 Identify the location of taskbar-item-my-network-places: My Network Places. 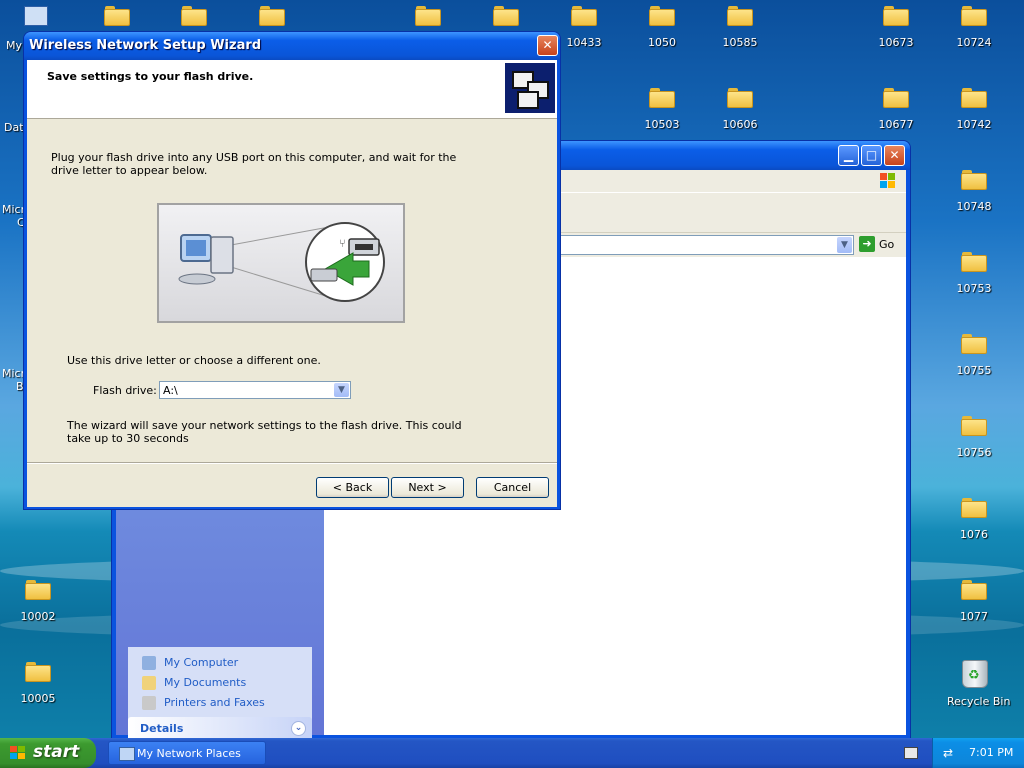
(187, 753).